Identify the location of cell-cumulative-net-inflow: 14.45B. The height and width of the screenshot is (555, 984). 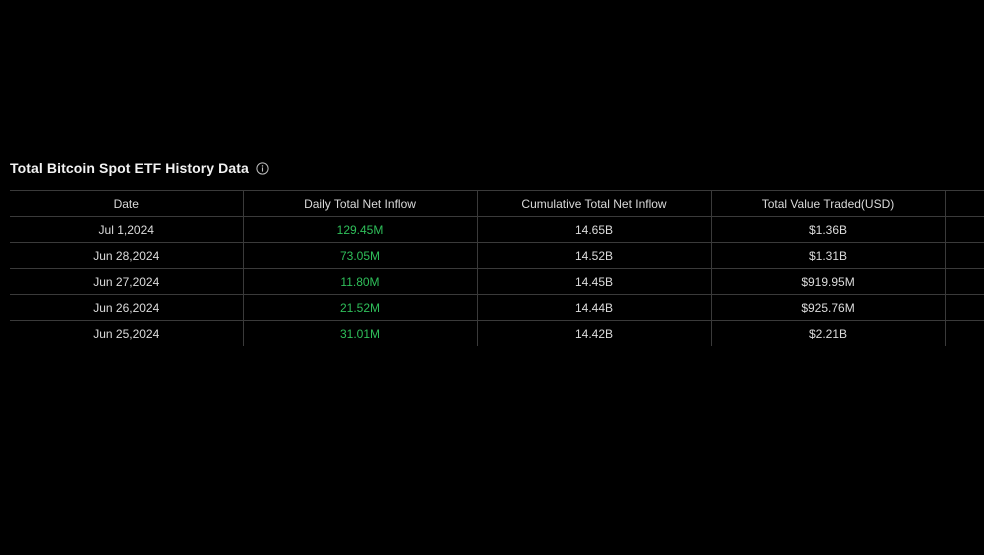
(594, 281).